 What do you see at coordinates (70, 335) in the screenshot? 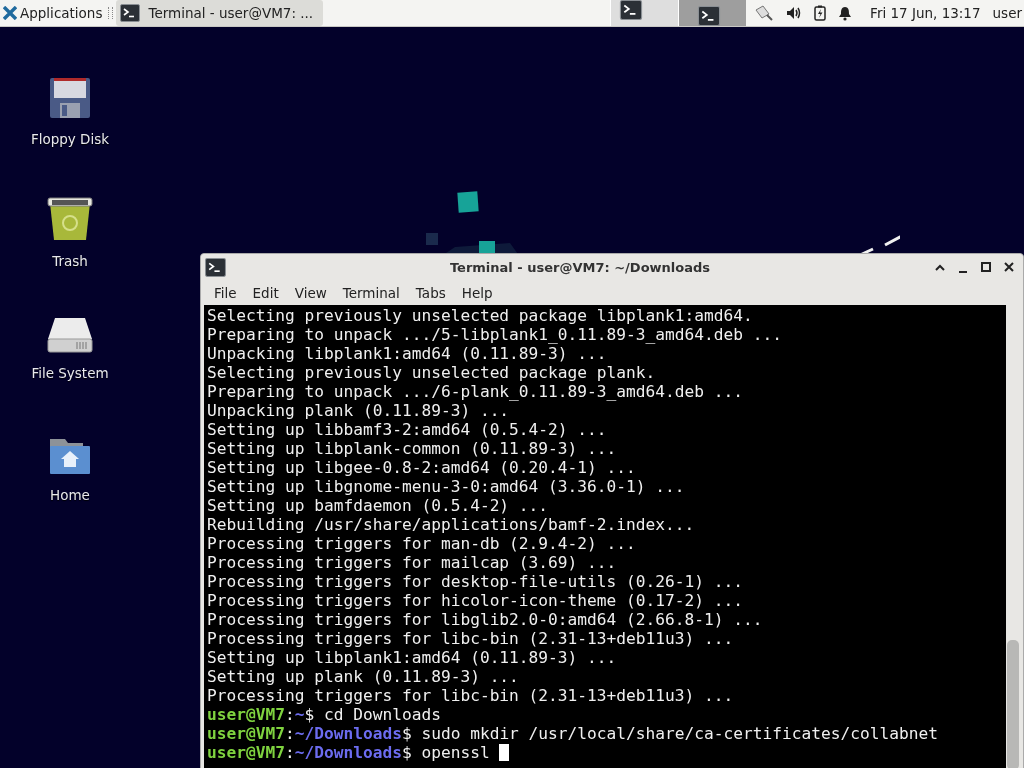
I see `drive-icon` at bounding box center [70, 335].